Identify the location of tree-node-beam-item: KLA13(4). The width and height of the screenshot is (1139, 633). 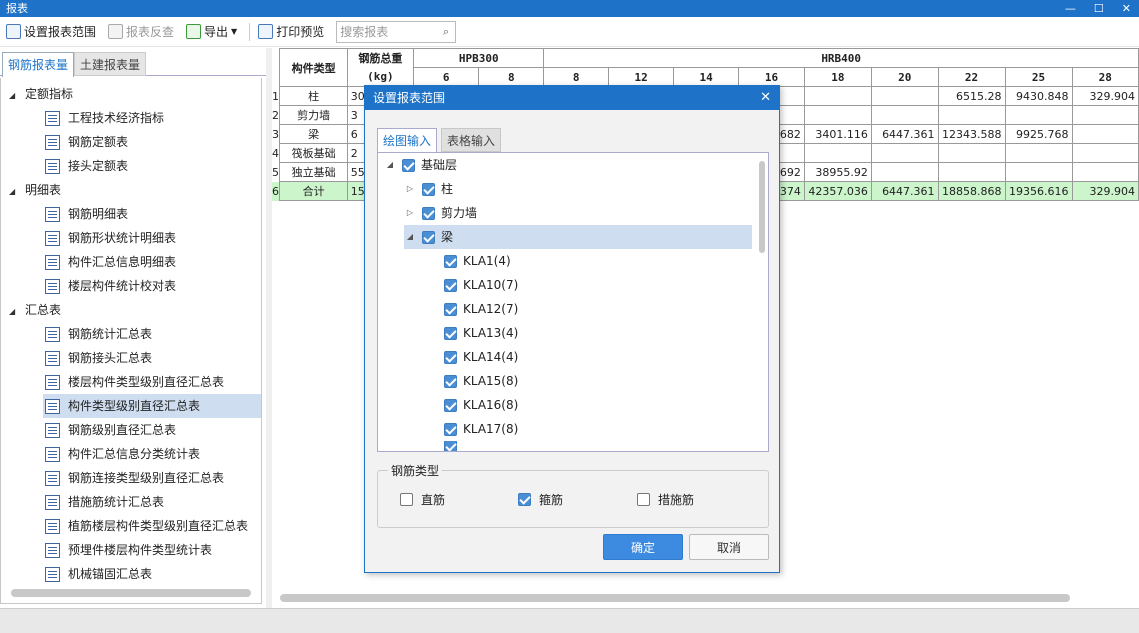
(481, 333).